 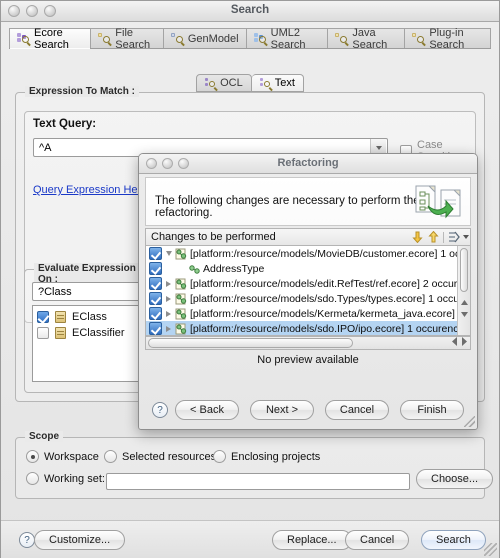 What do you see at coordinates (464, 313) in the screenshot?
I see `scroll-down-icon` at bounding box center [464, 313].